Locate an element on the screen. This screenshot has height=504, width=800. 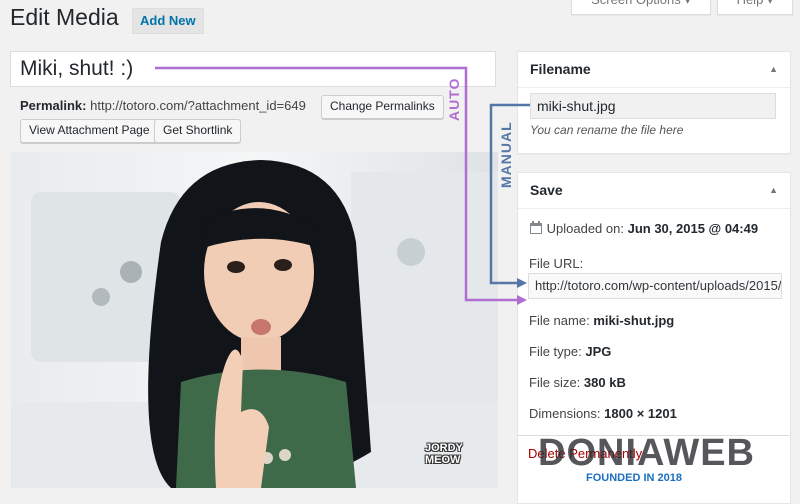
logo-meow-text: MEOW is located at coordinates (443, 460).